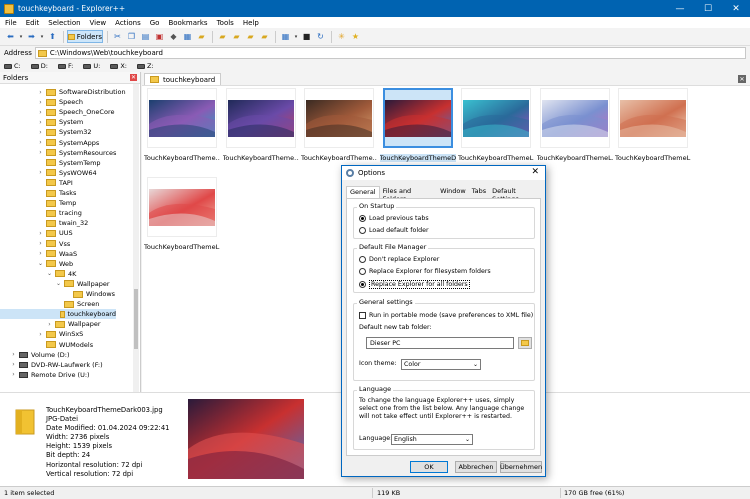  I want to click on copy-icon: ❐, so click(131, 36).